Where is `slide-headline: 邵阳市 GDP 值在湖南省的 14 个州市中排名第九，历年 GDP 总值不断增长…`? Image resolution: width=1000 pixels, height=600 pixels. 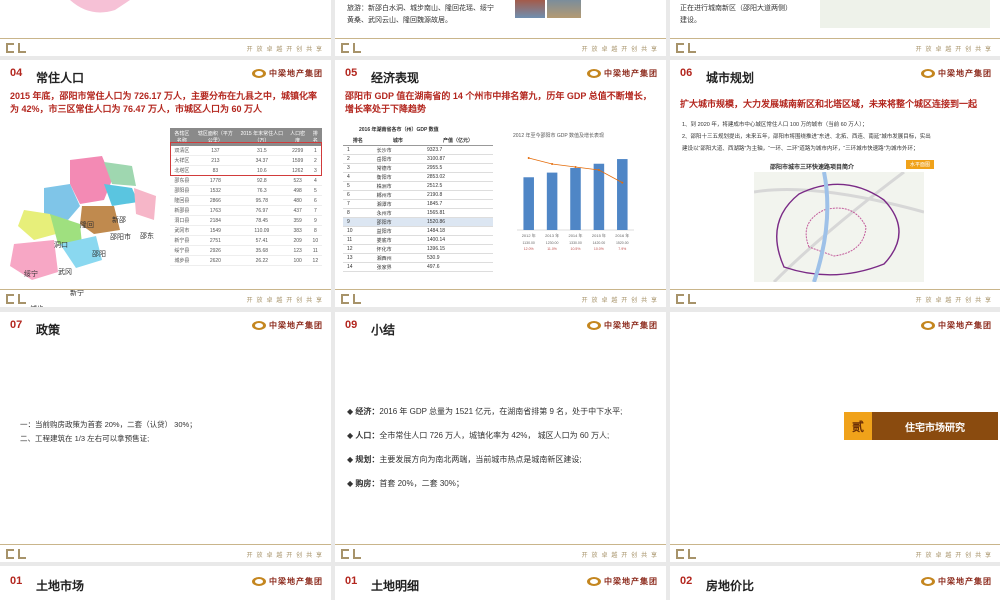
slide-headline: 邵阳市 GDP 值在湖南省的 14 个州市中排名第九，历年 GDP 总值不断增长… is located at coordinates (498, 102).